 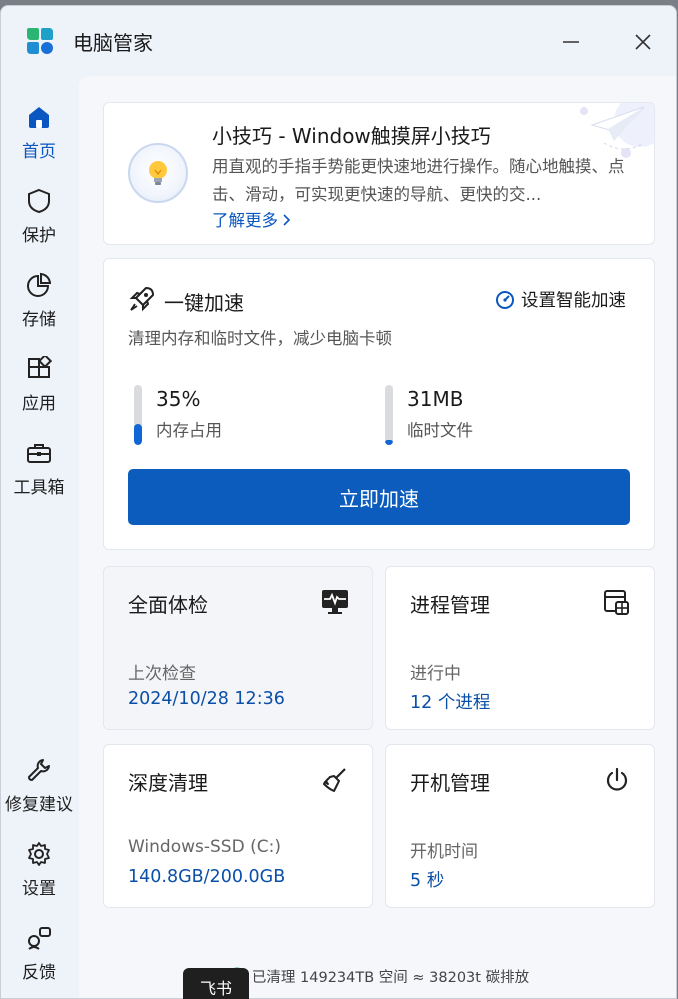 What do you see at coordinates (450, 783) in the screenshot?
I see `tile-title: 开机管理` at bounding box center [450, 783].